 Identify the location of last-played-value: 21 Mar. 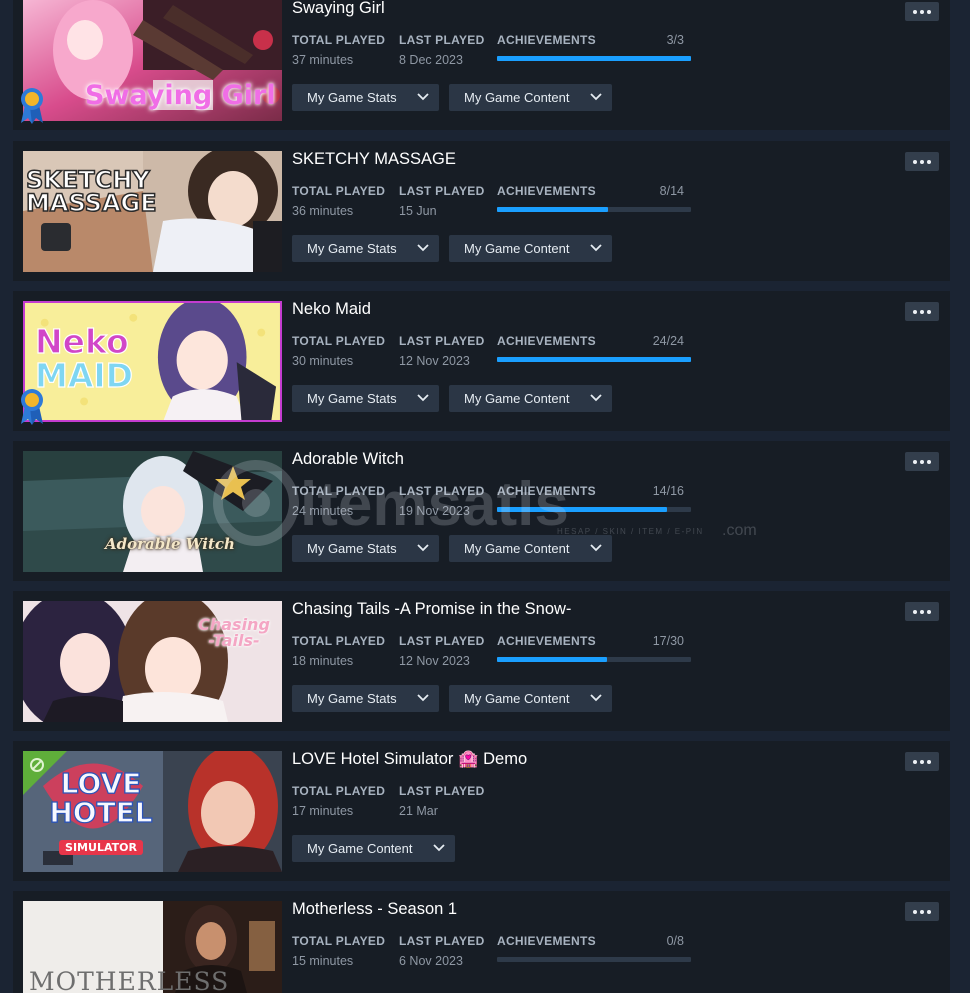
(418, 811).